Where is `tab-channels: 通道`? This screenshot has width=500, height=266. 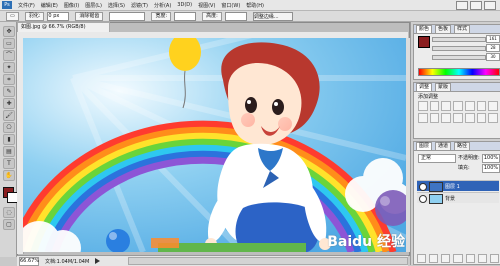
tab-channels: 通道 is located at coordinates (443, 146).